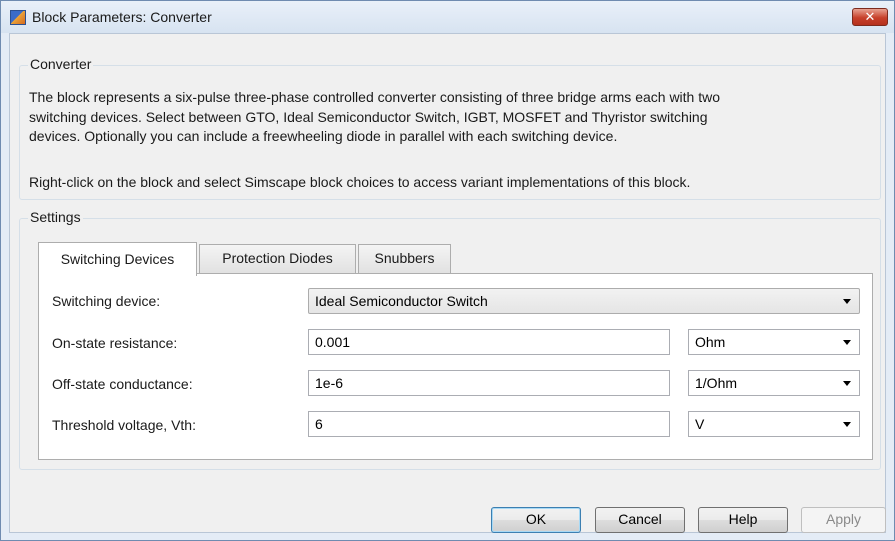 The image size is (895, 541). What do you see at coordinates (489, 383) in the screenshot?
I see `off-state-conductance-input: 1e-6` at bounding box center [489, 383].